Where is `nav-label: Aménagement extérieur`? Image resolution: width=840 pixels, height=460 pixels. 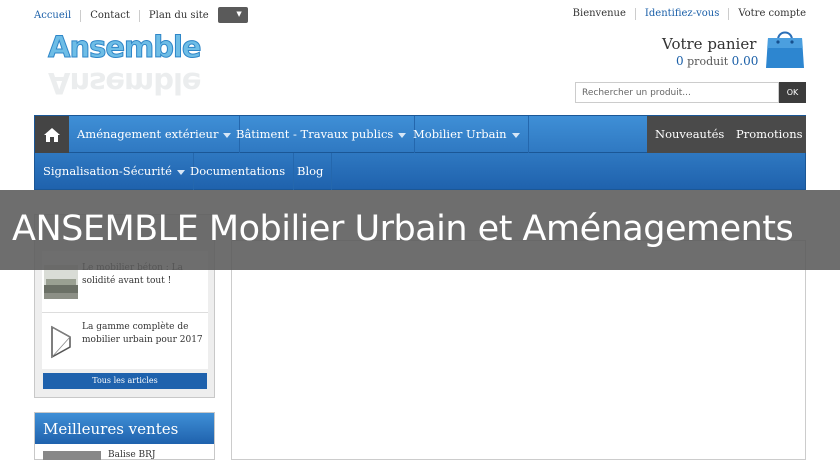
nav-label: Aménagement extérieur is located at coordinates (148, 134).